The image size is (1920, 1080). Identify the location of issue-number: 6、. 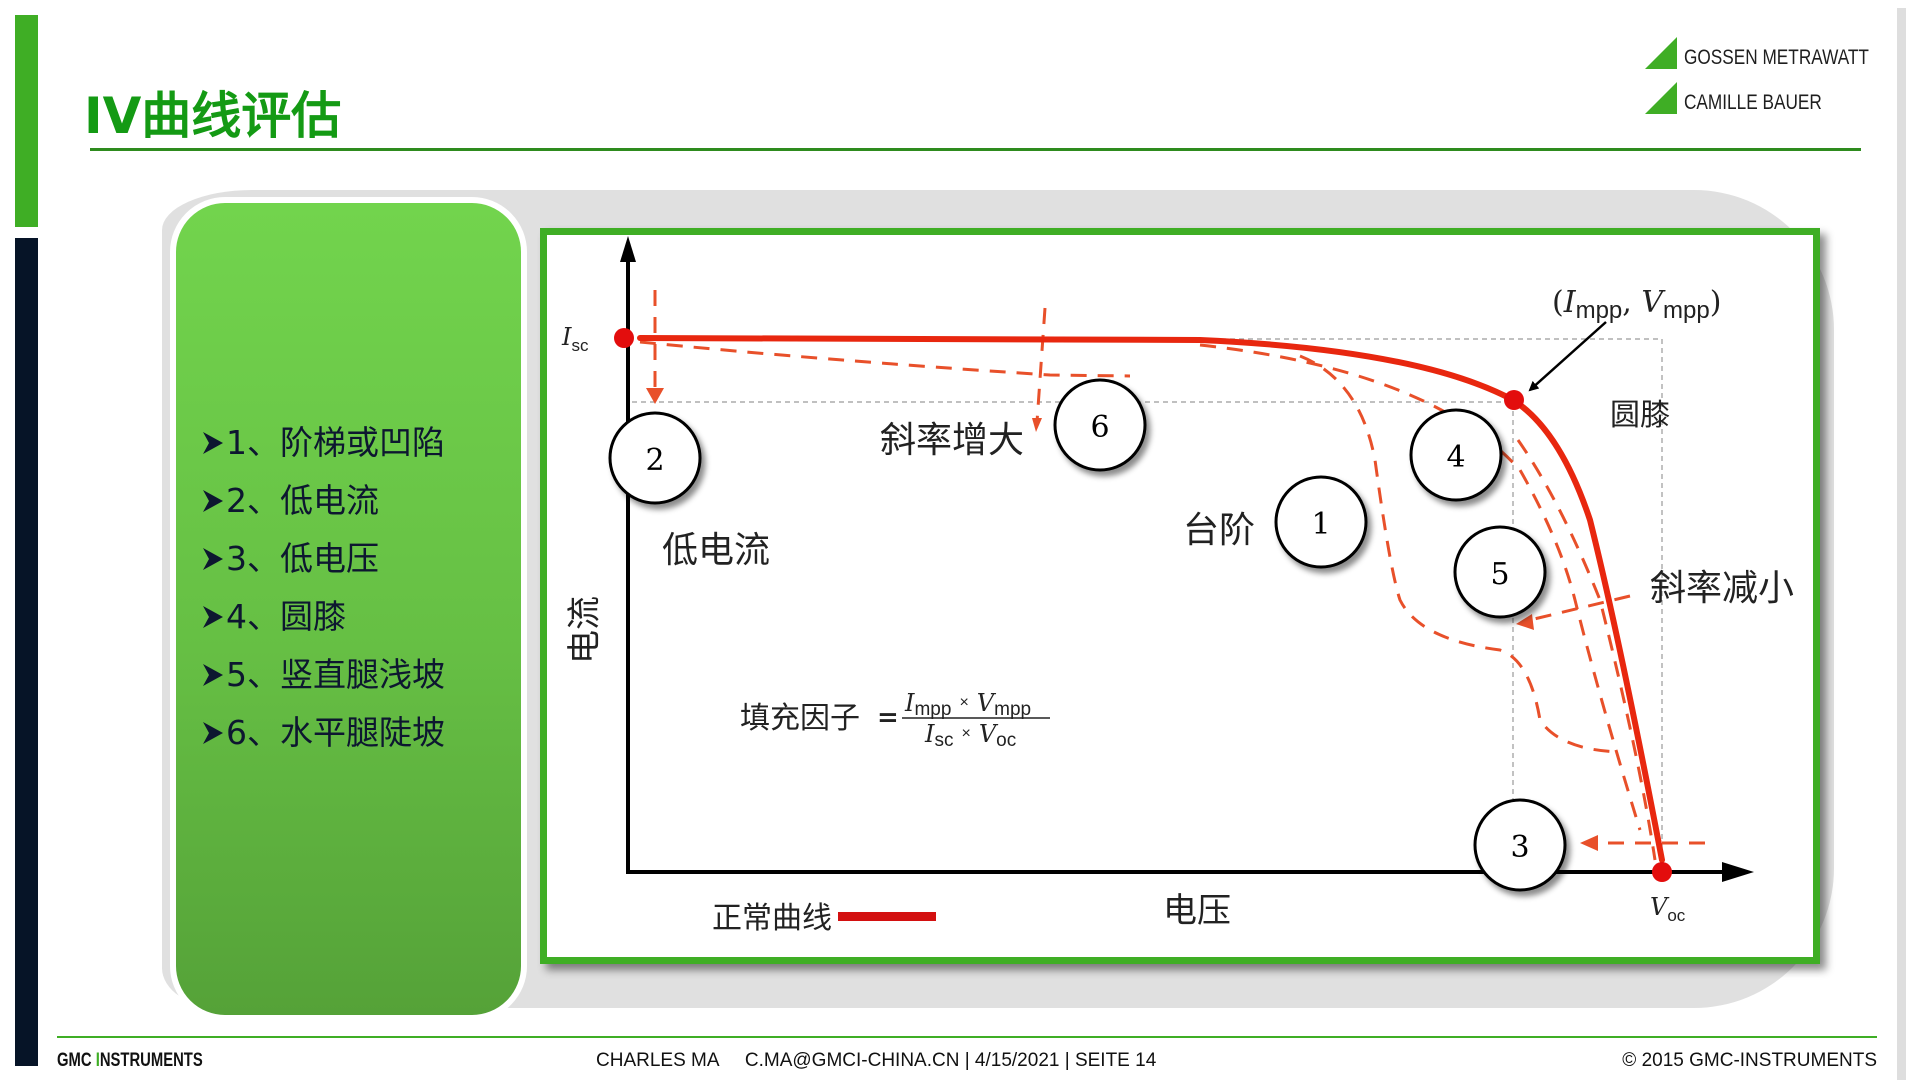
(253, 732).